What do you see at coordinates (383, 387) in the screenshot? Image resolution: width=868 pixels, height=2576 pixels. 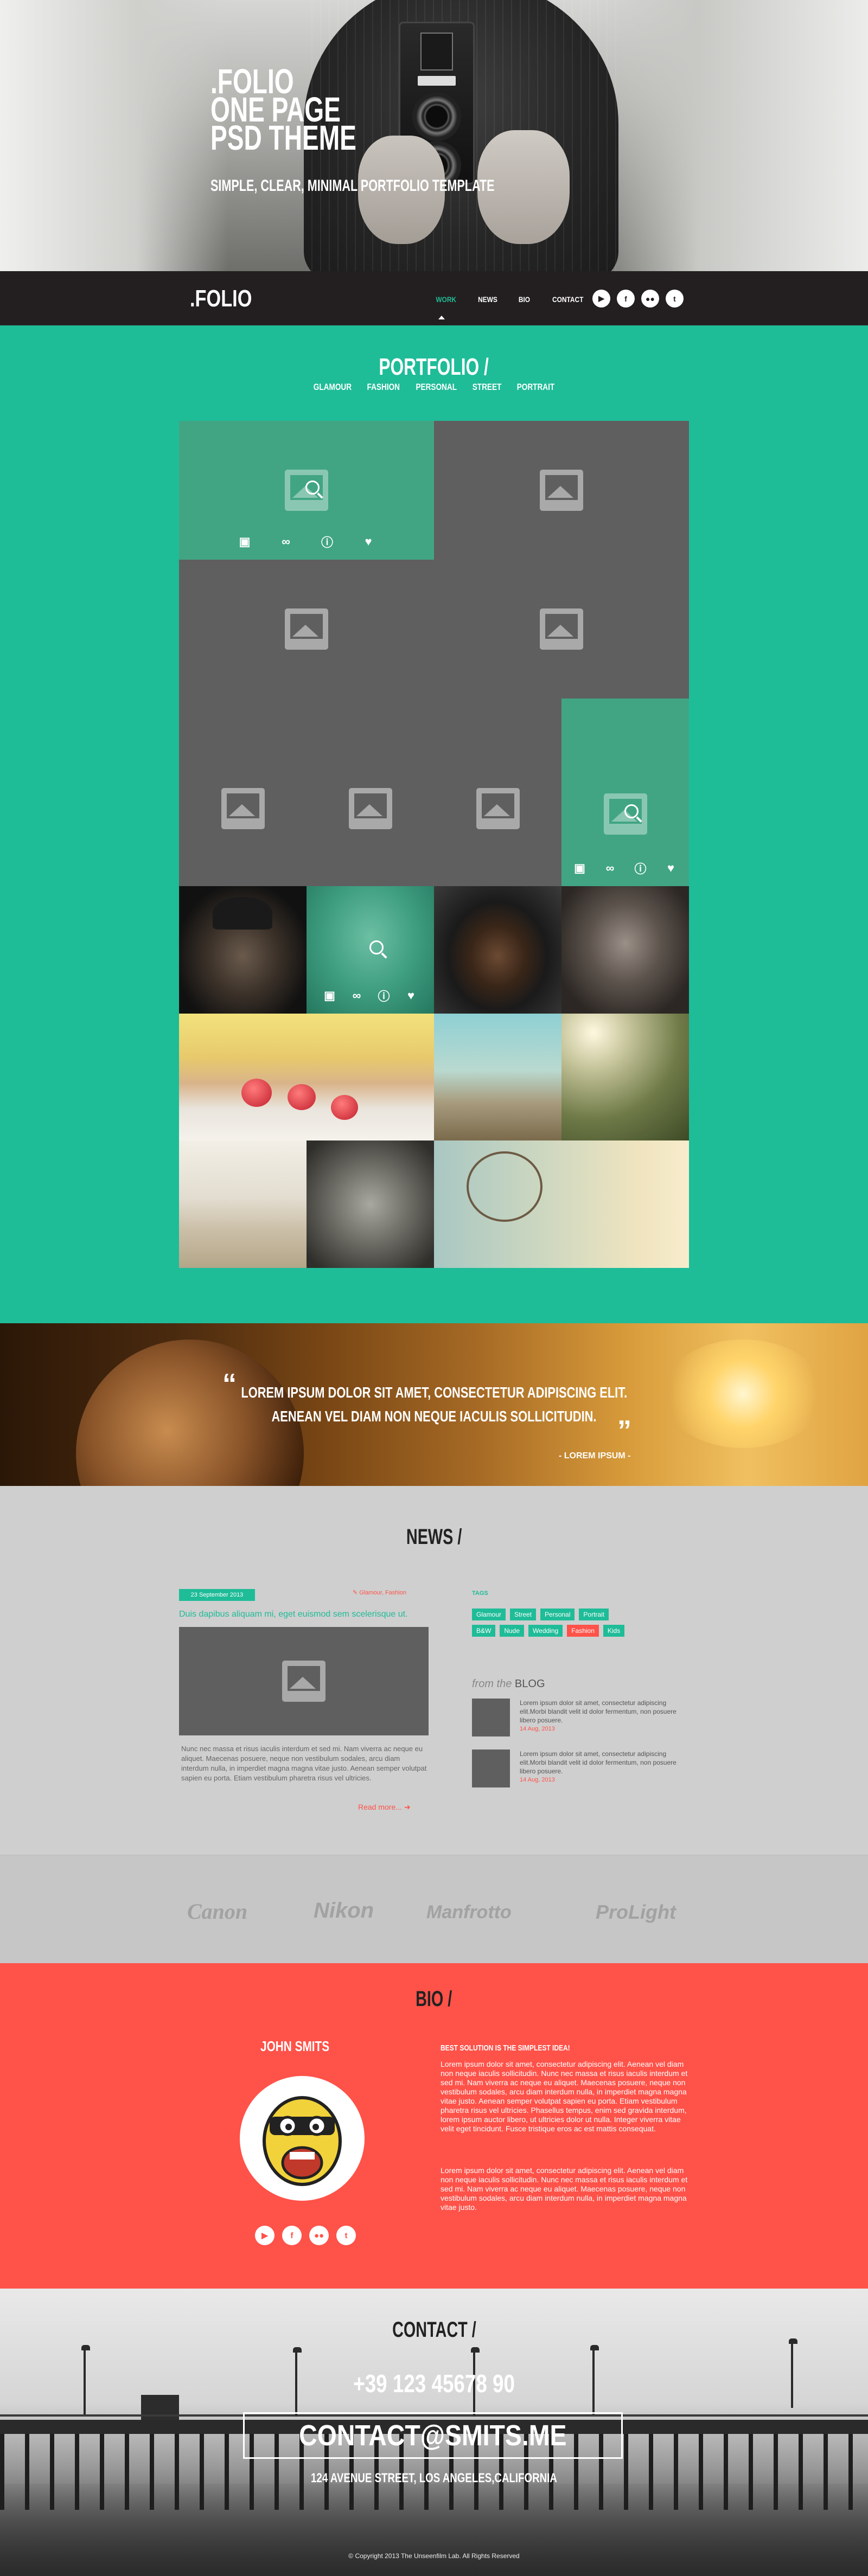 I see `filter-fashion: FASHION` at bounding box center [383, 387].